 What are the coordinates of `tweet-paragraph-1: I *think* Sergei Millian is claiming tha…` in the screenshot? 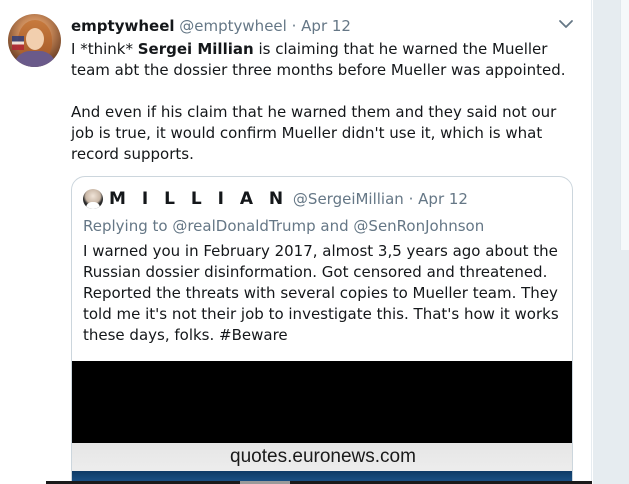 It's located at (321, 60).